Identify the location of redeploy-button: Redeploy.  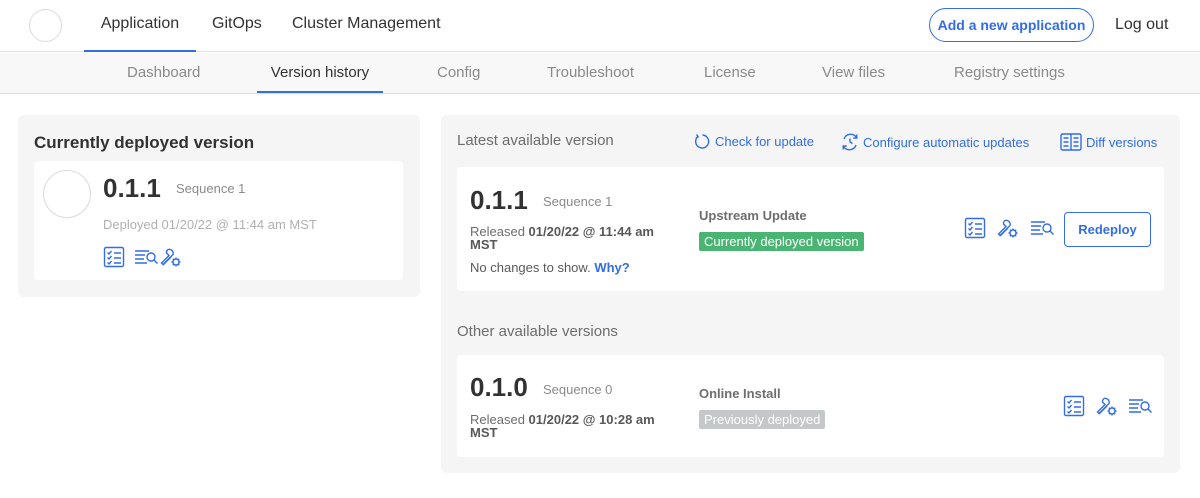
(1107, 229).